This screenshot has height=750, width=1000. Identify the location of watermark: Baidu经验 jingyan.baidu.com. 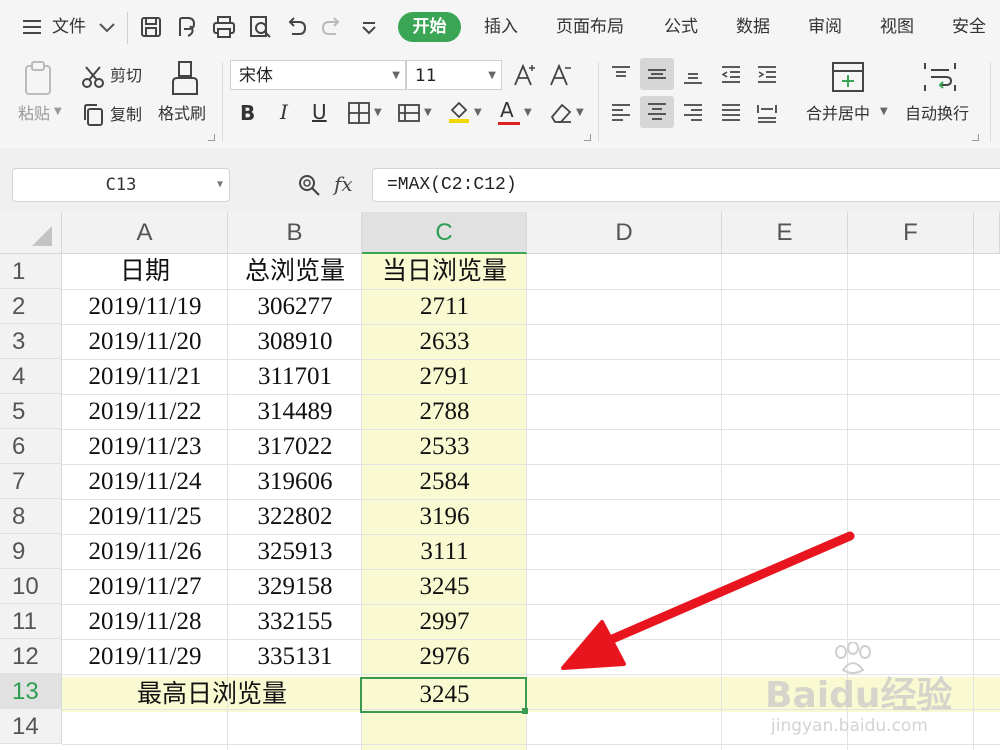
(880, 693).